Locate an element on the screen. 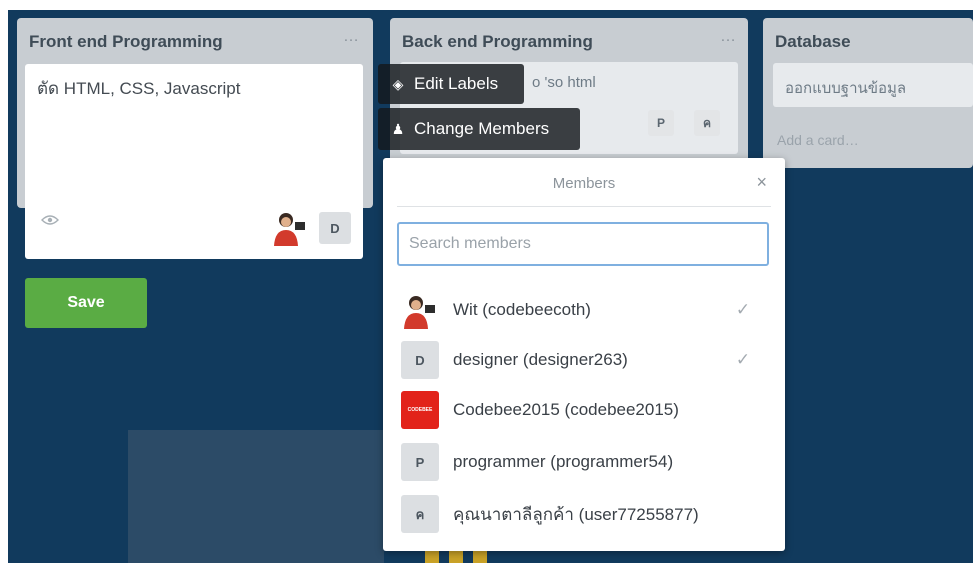 This screenshot has height=563, width=973. member-row: P programmer (programmer54) is located at coordinates (587, 462).